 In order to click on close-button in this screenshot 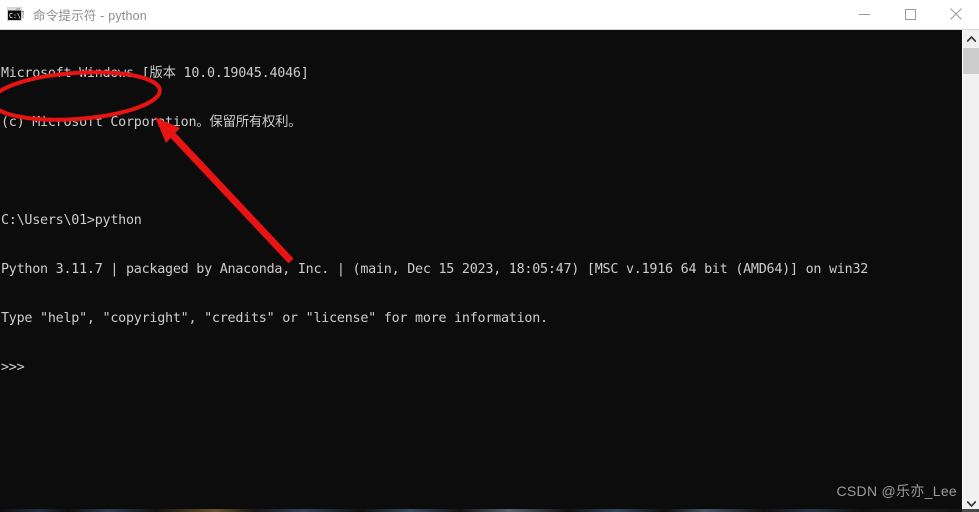, I will do `click(956, 14)`.